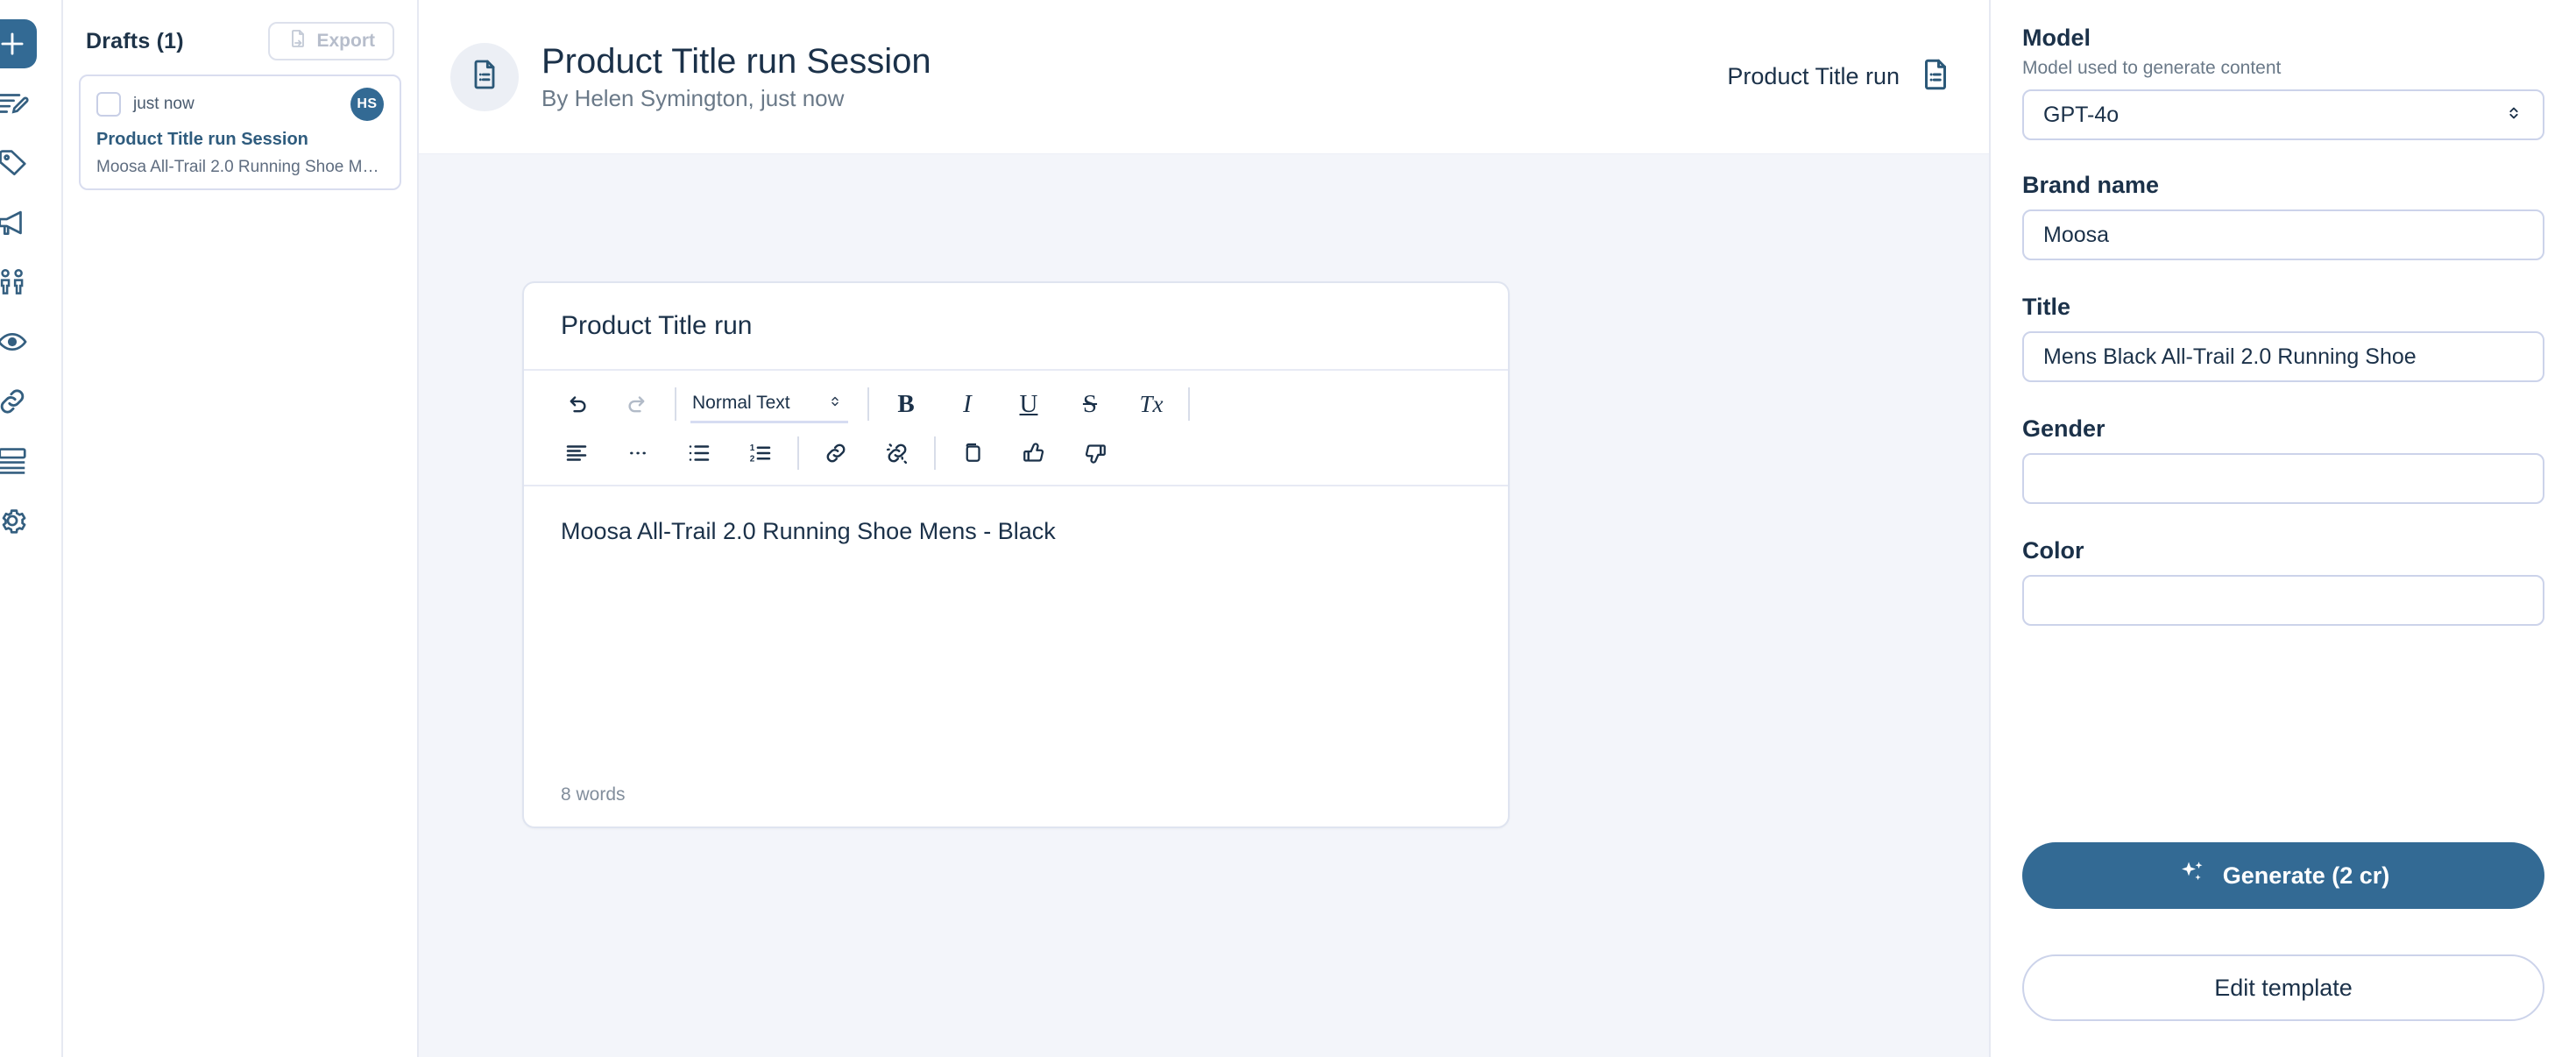 The height and width of the screenshot is (1057, 2576). Describe the element at coordinates (2046, 307) in the screenshot. I see `field-label: Title` at that location.